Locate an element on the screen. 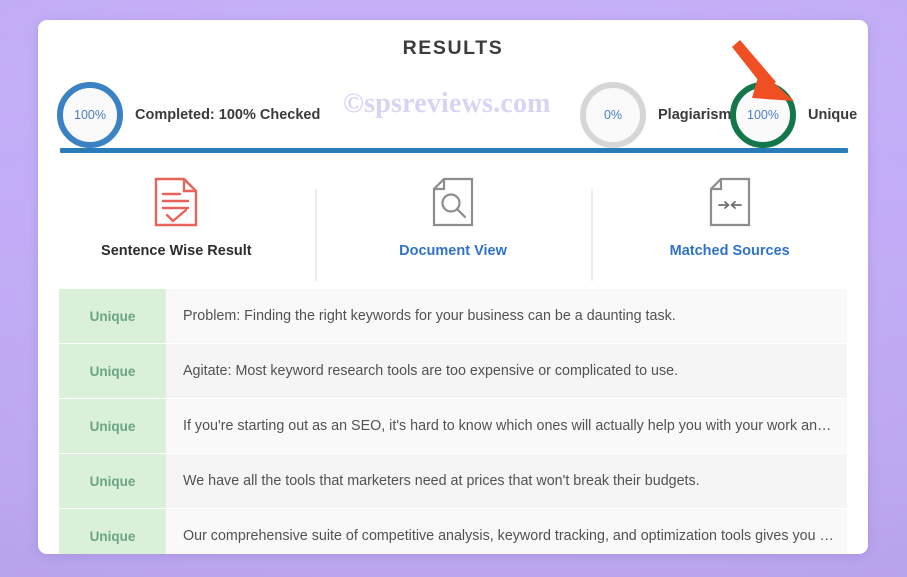 This screenshot has width=907, height=577. document-search-icon is located at coordinates (453, 202).